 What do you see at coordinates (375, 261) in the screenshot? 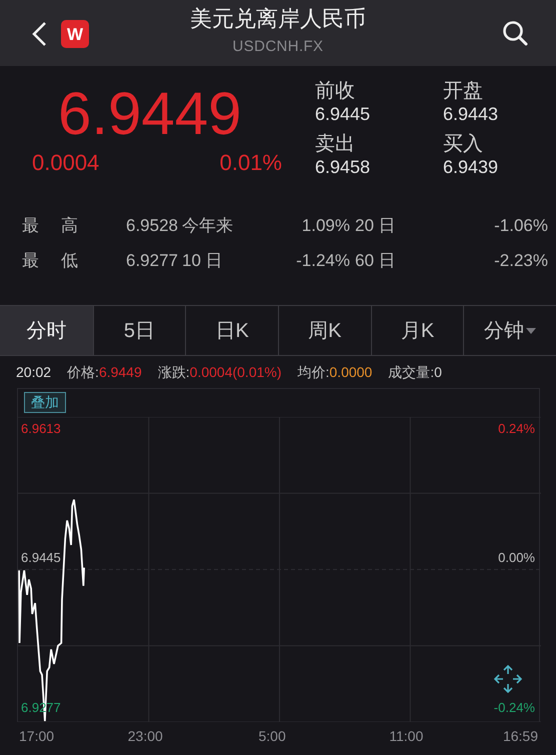
I see `stat-label: 60 日` at bounding box center [375, 261].